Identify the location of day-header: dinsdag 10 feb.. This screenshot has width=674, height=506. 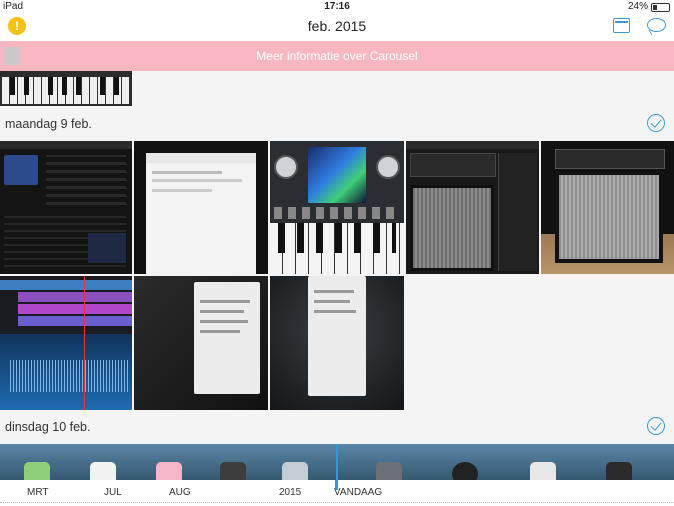
(337, 427).